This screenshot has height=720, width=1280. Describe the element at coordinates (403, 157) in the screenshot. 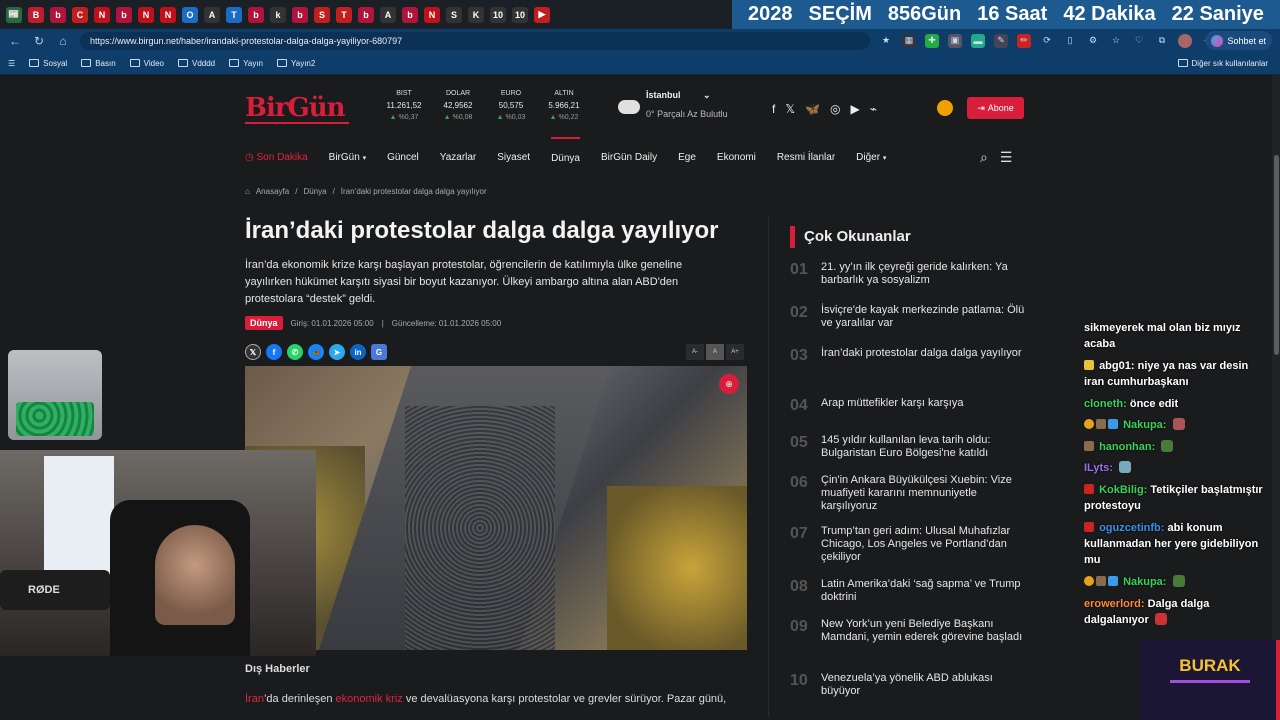

I see `nav-guncel: Güncel` at that location.